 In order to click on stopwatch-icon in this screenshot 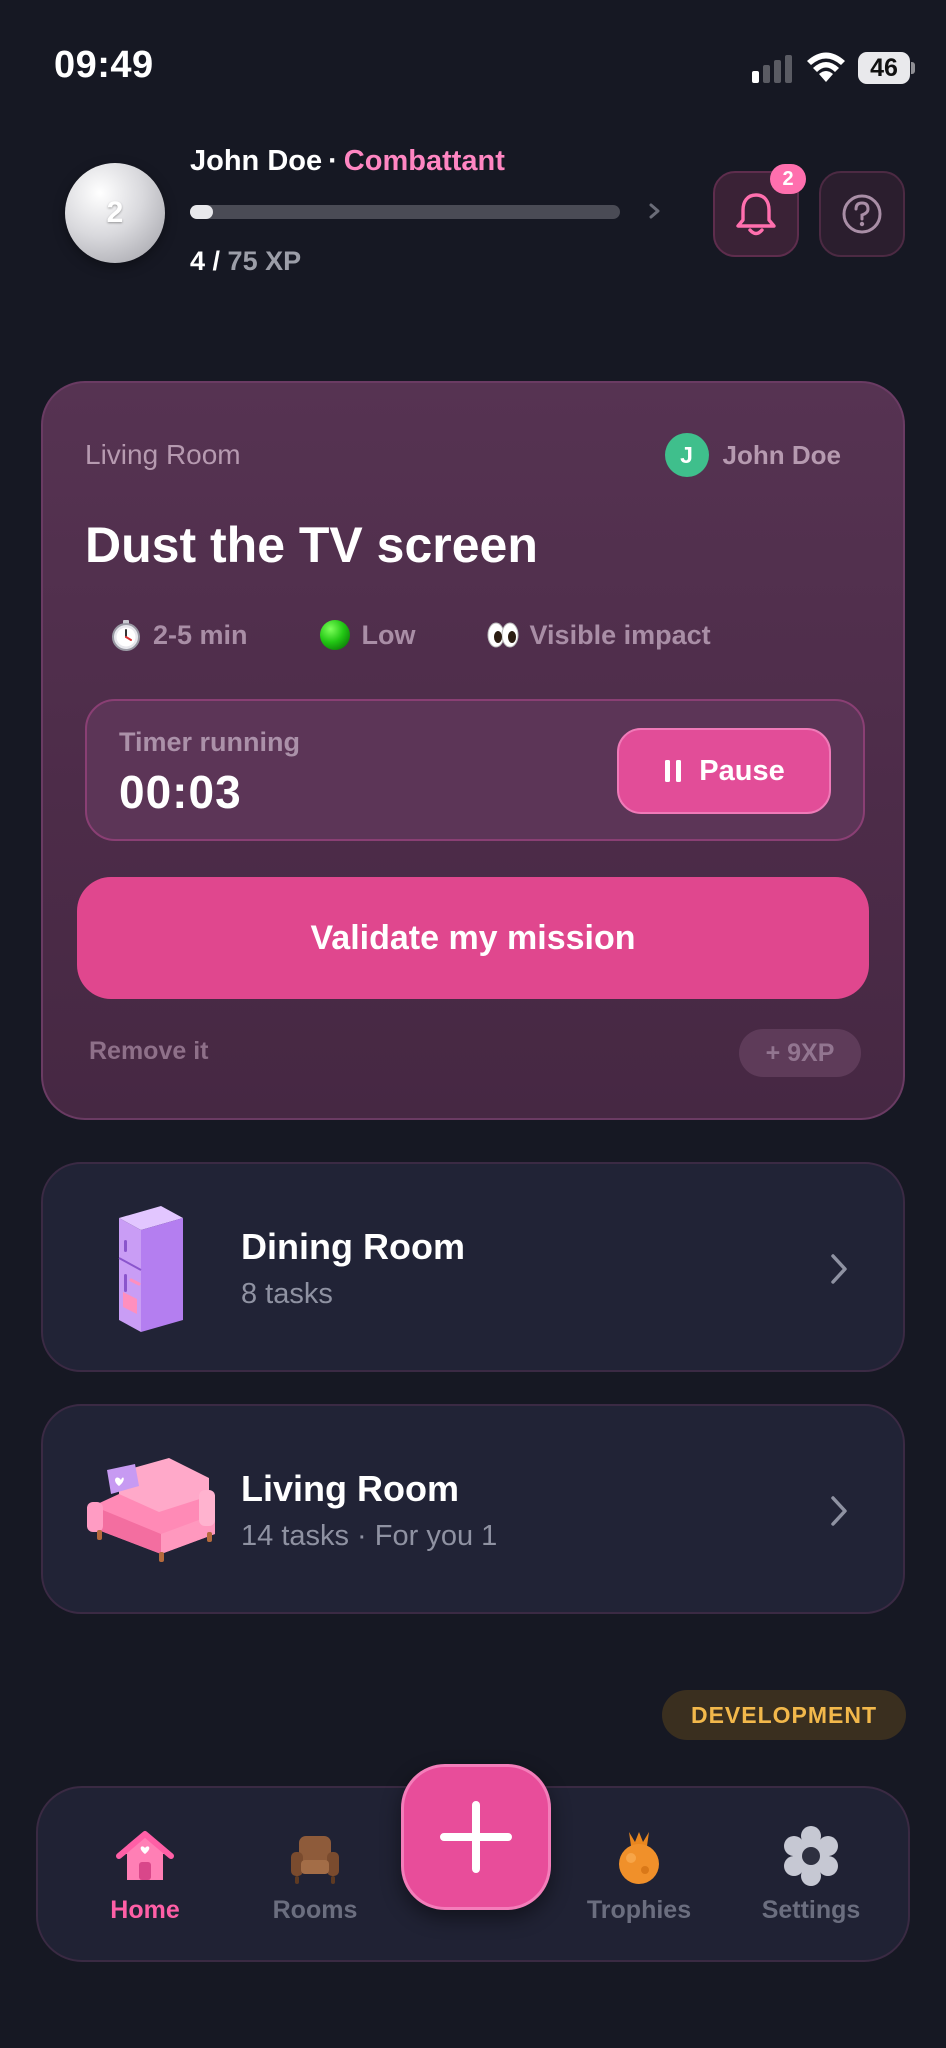, I will do `click(126, 635)`.